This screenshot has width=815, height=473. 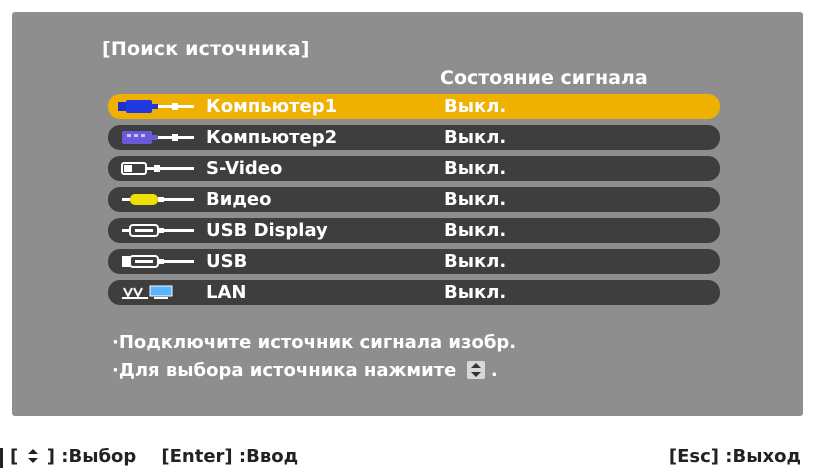 I want to click on source-row-svideo: S-Video Выкл., so click(x=414, y=168).